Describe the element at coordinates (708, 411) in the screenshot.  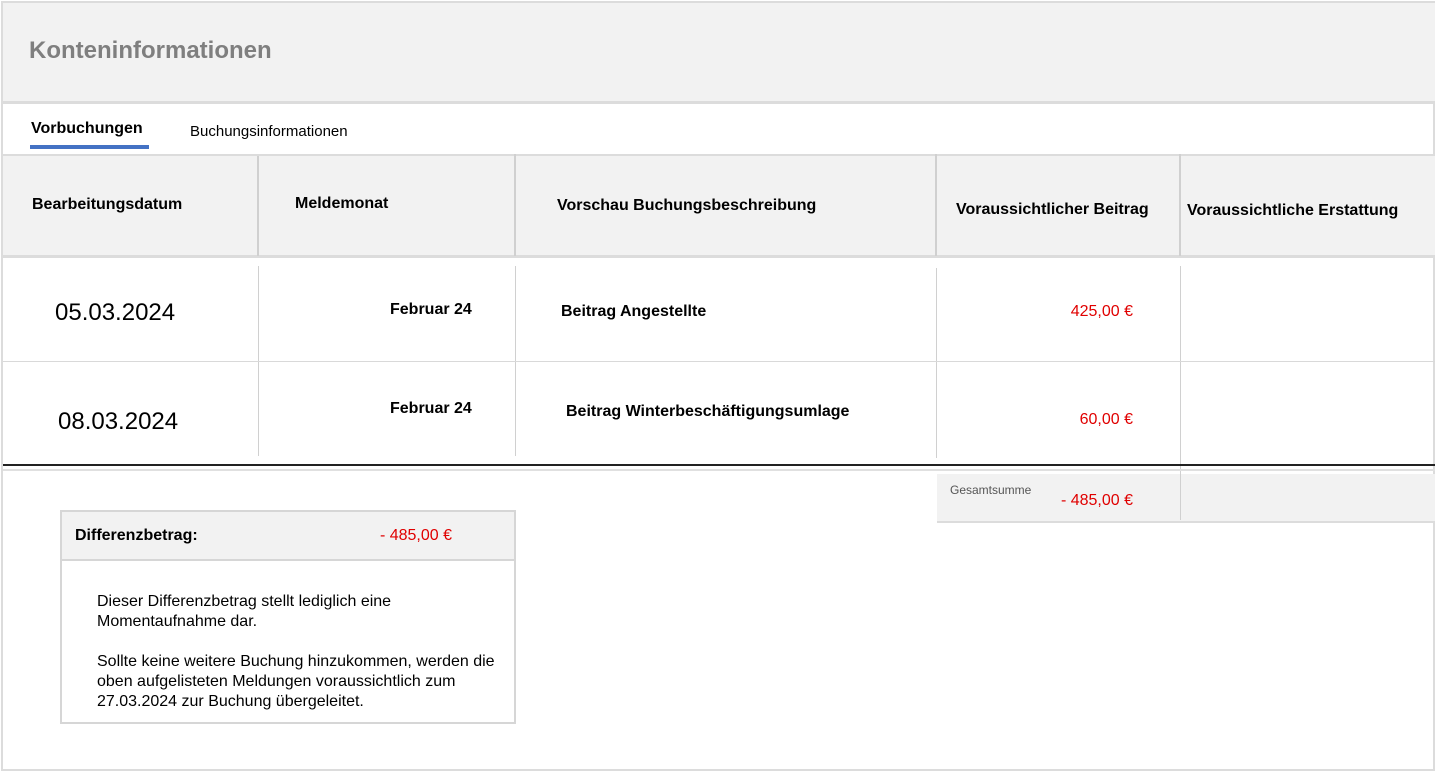
I see `row-2-description: Beitrag Winterbeschäftigungsumlage` at that location.